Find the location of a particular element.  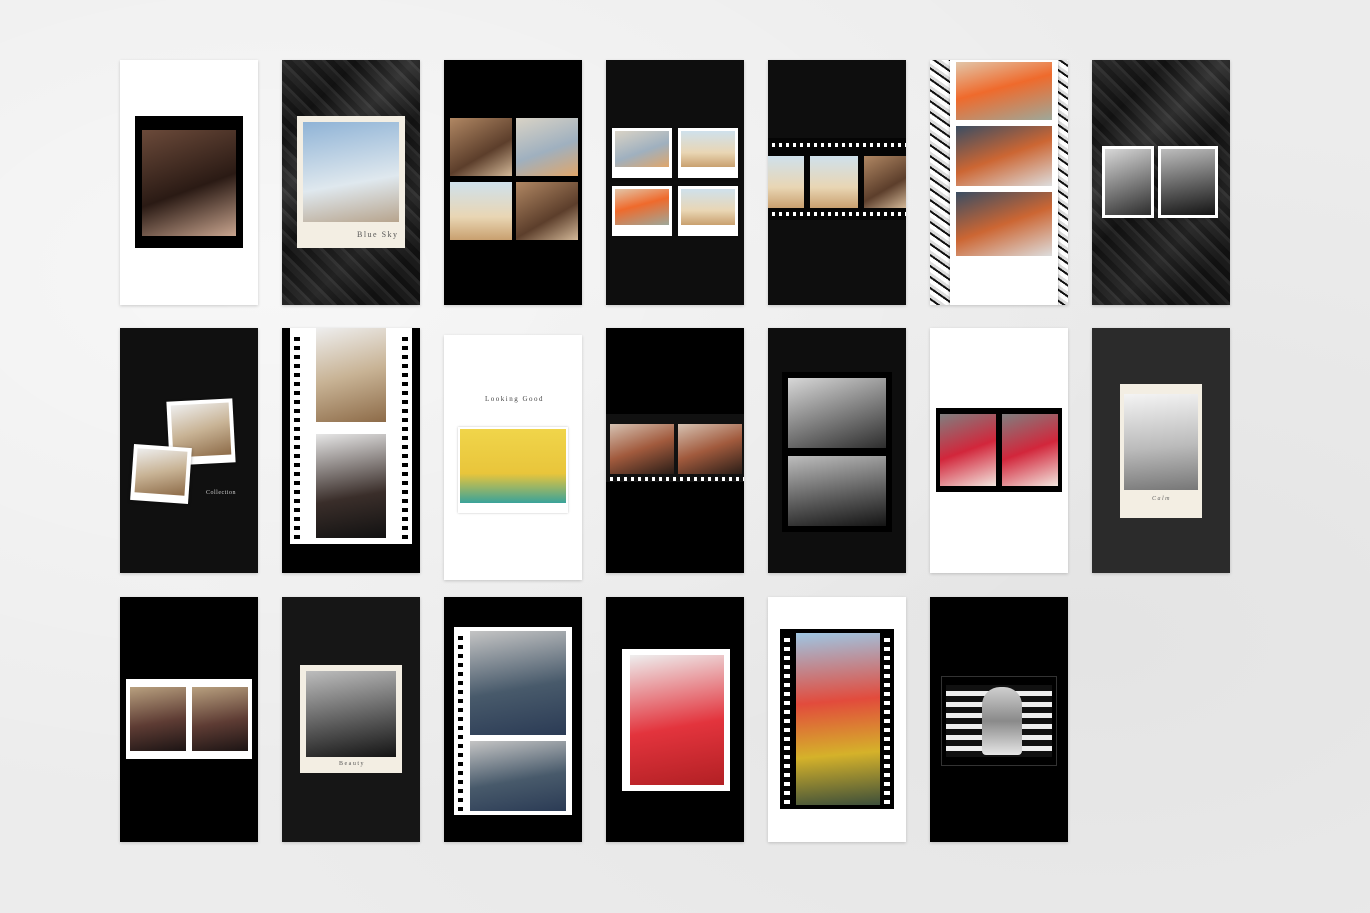

blue-sky-photo is located at coordinates (351, 172).